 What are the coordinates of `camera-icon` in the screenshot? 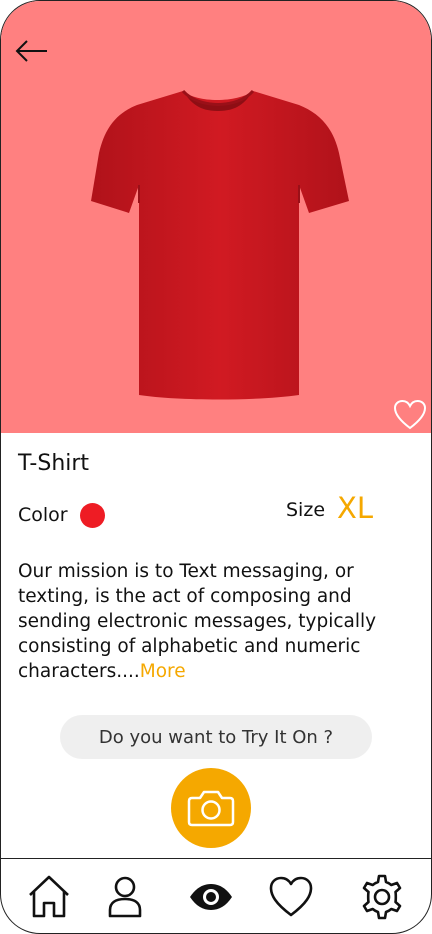 It's located at (211, 808).